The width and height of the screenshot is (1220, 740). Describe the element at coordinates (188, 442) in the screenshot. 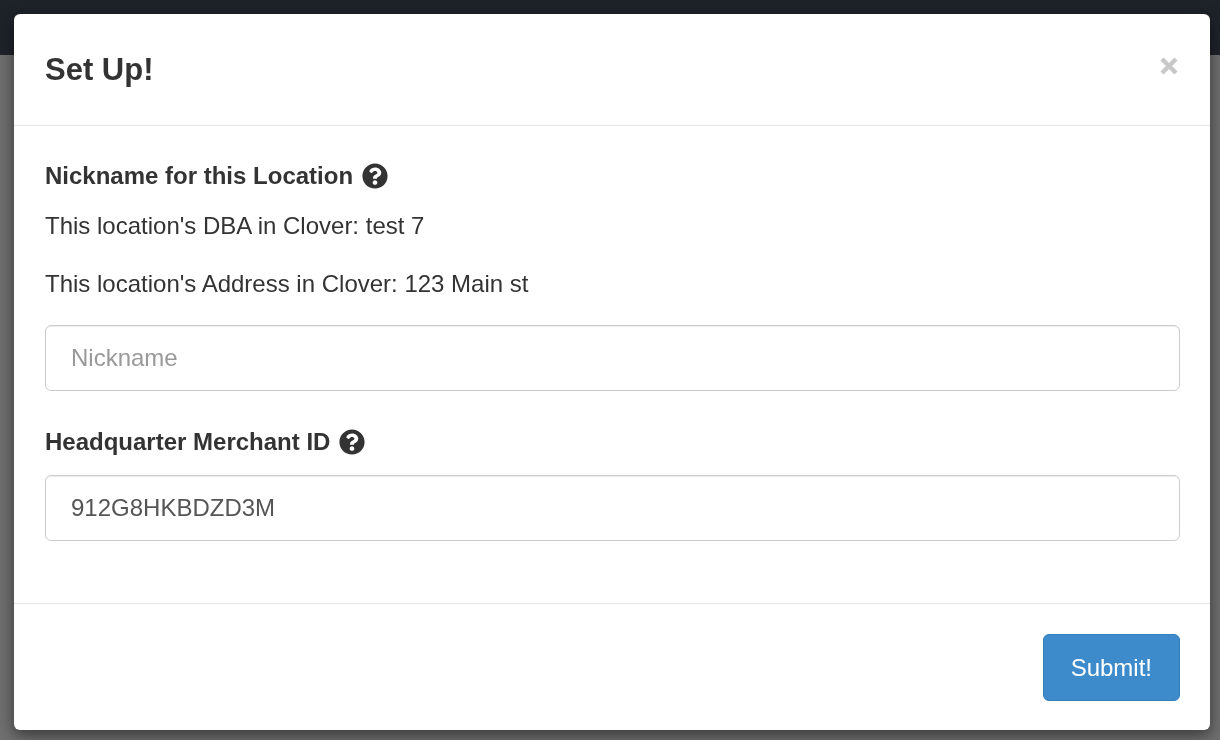

I see `field-label: Headquarter Merchant ID` at that location.